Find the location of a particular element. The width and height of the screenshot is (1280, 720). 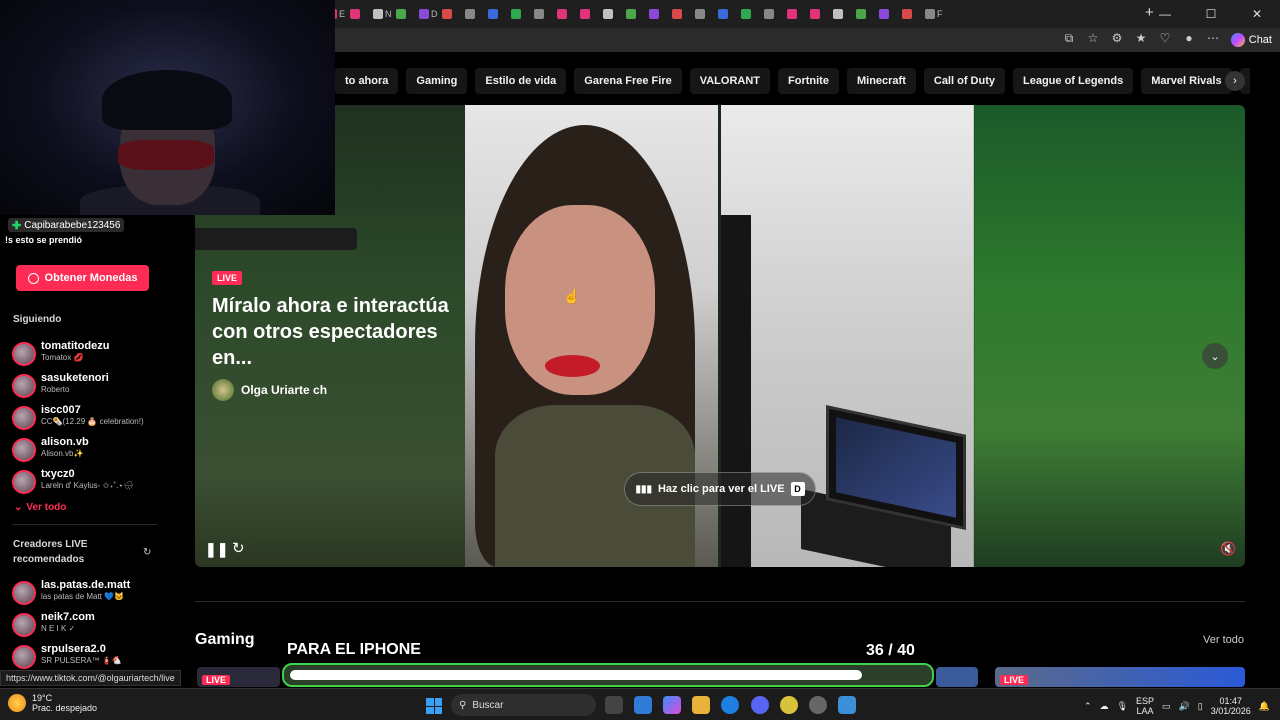

notifications-icon: 🔔 is located at coordinates (1264, 706).